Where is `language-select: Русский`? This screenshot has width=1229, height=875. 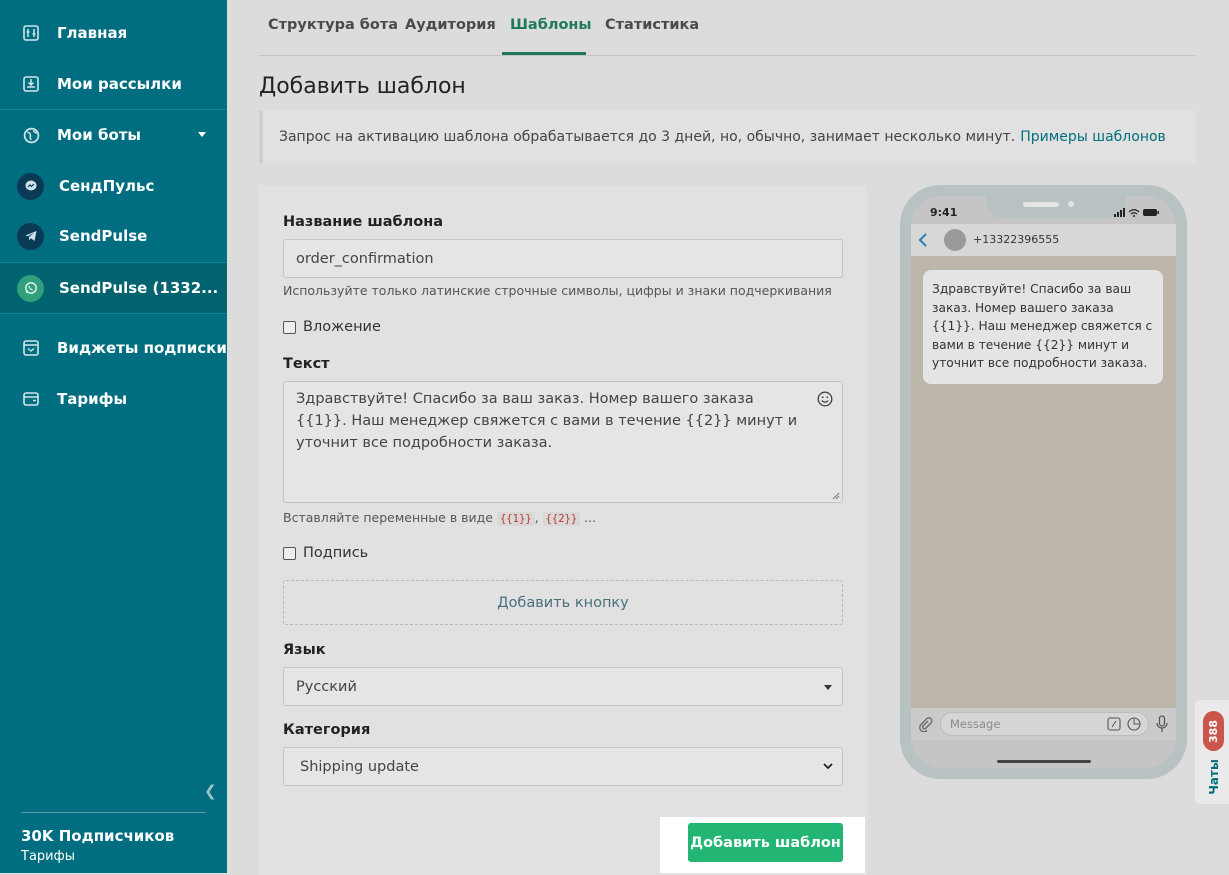
language-select: Русский is located at coordinates (563, 686).